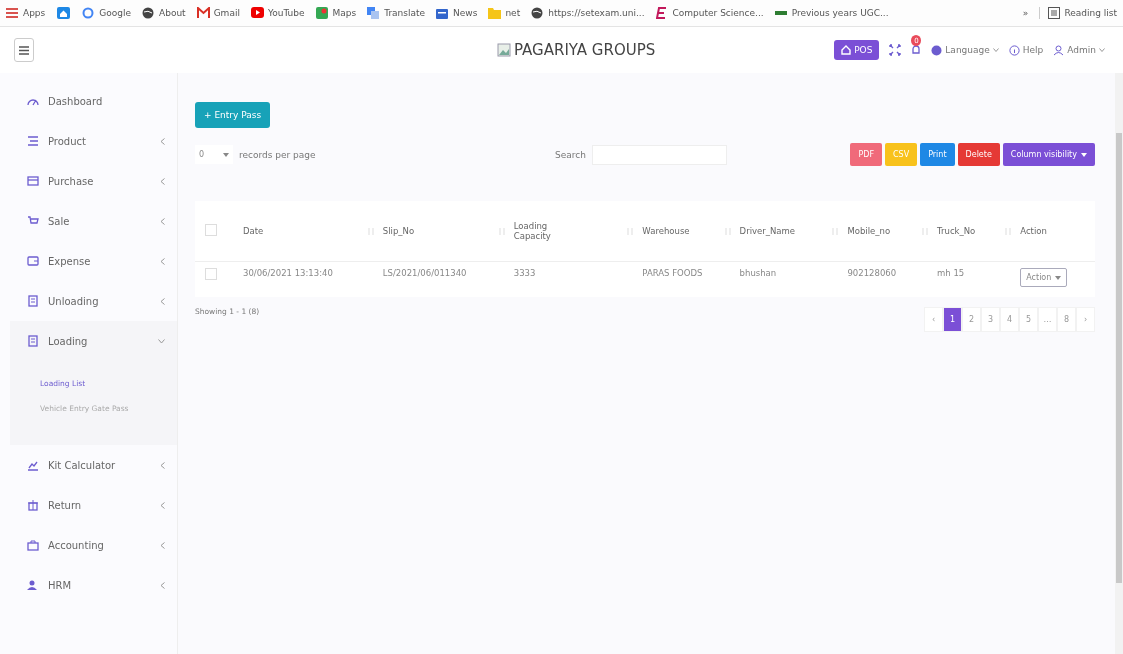 This screenshot has width=1123, height=654. What do you see at coordinates (457, 13) in the screenshot?
I see `bookmark: News` at bounding box center [457, 13].